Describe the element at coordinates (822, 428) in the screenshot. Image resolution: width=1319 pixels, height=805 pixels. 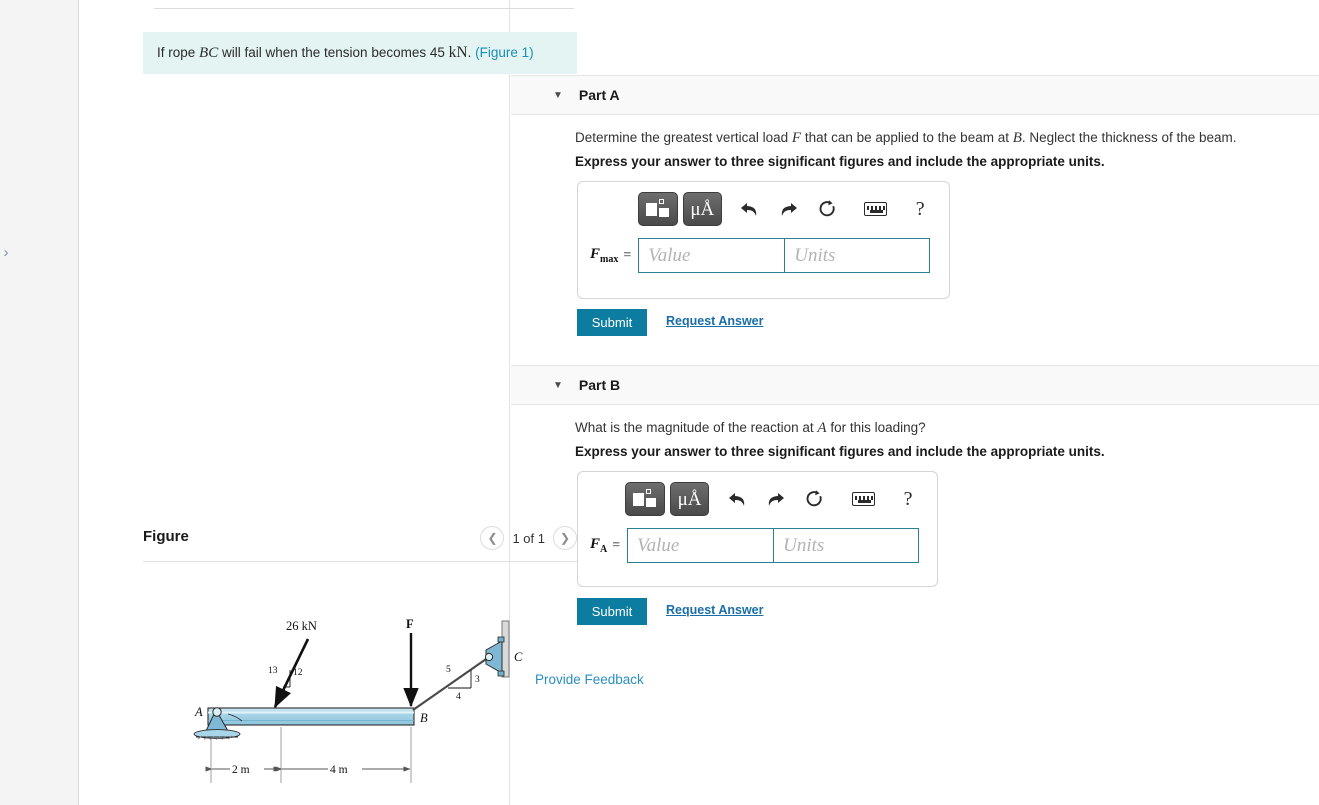
I see `part-b-var-a: A` at that location.